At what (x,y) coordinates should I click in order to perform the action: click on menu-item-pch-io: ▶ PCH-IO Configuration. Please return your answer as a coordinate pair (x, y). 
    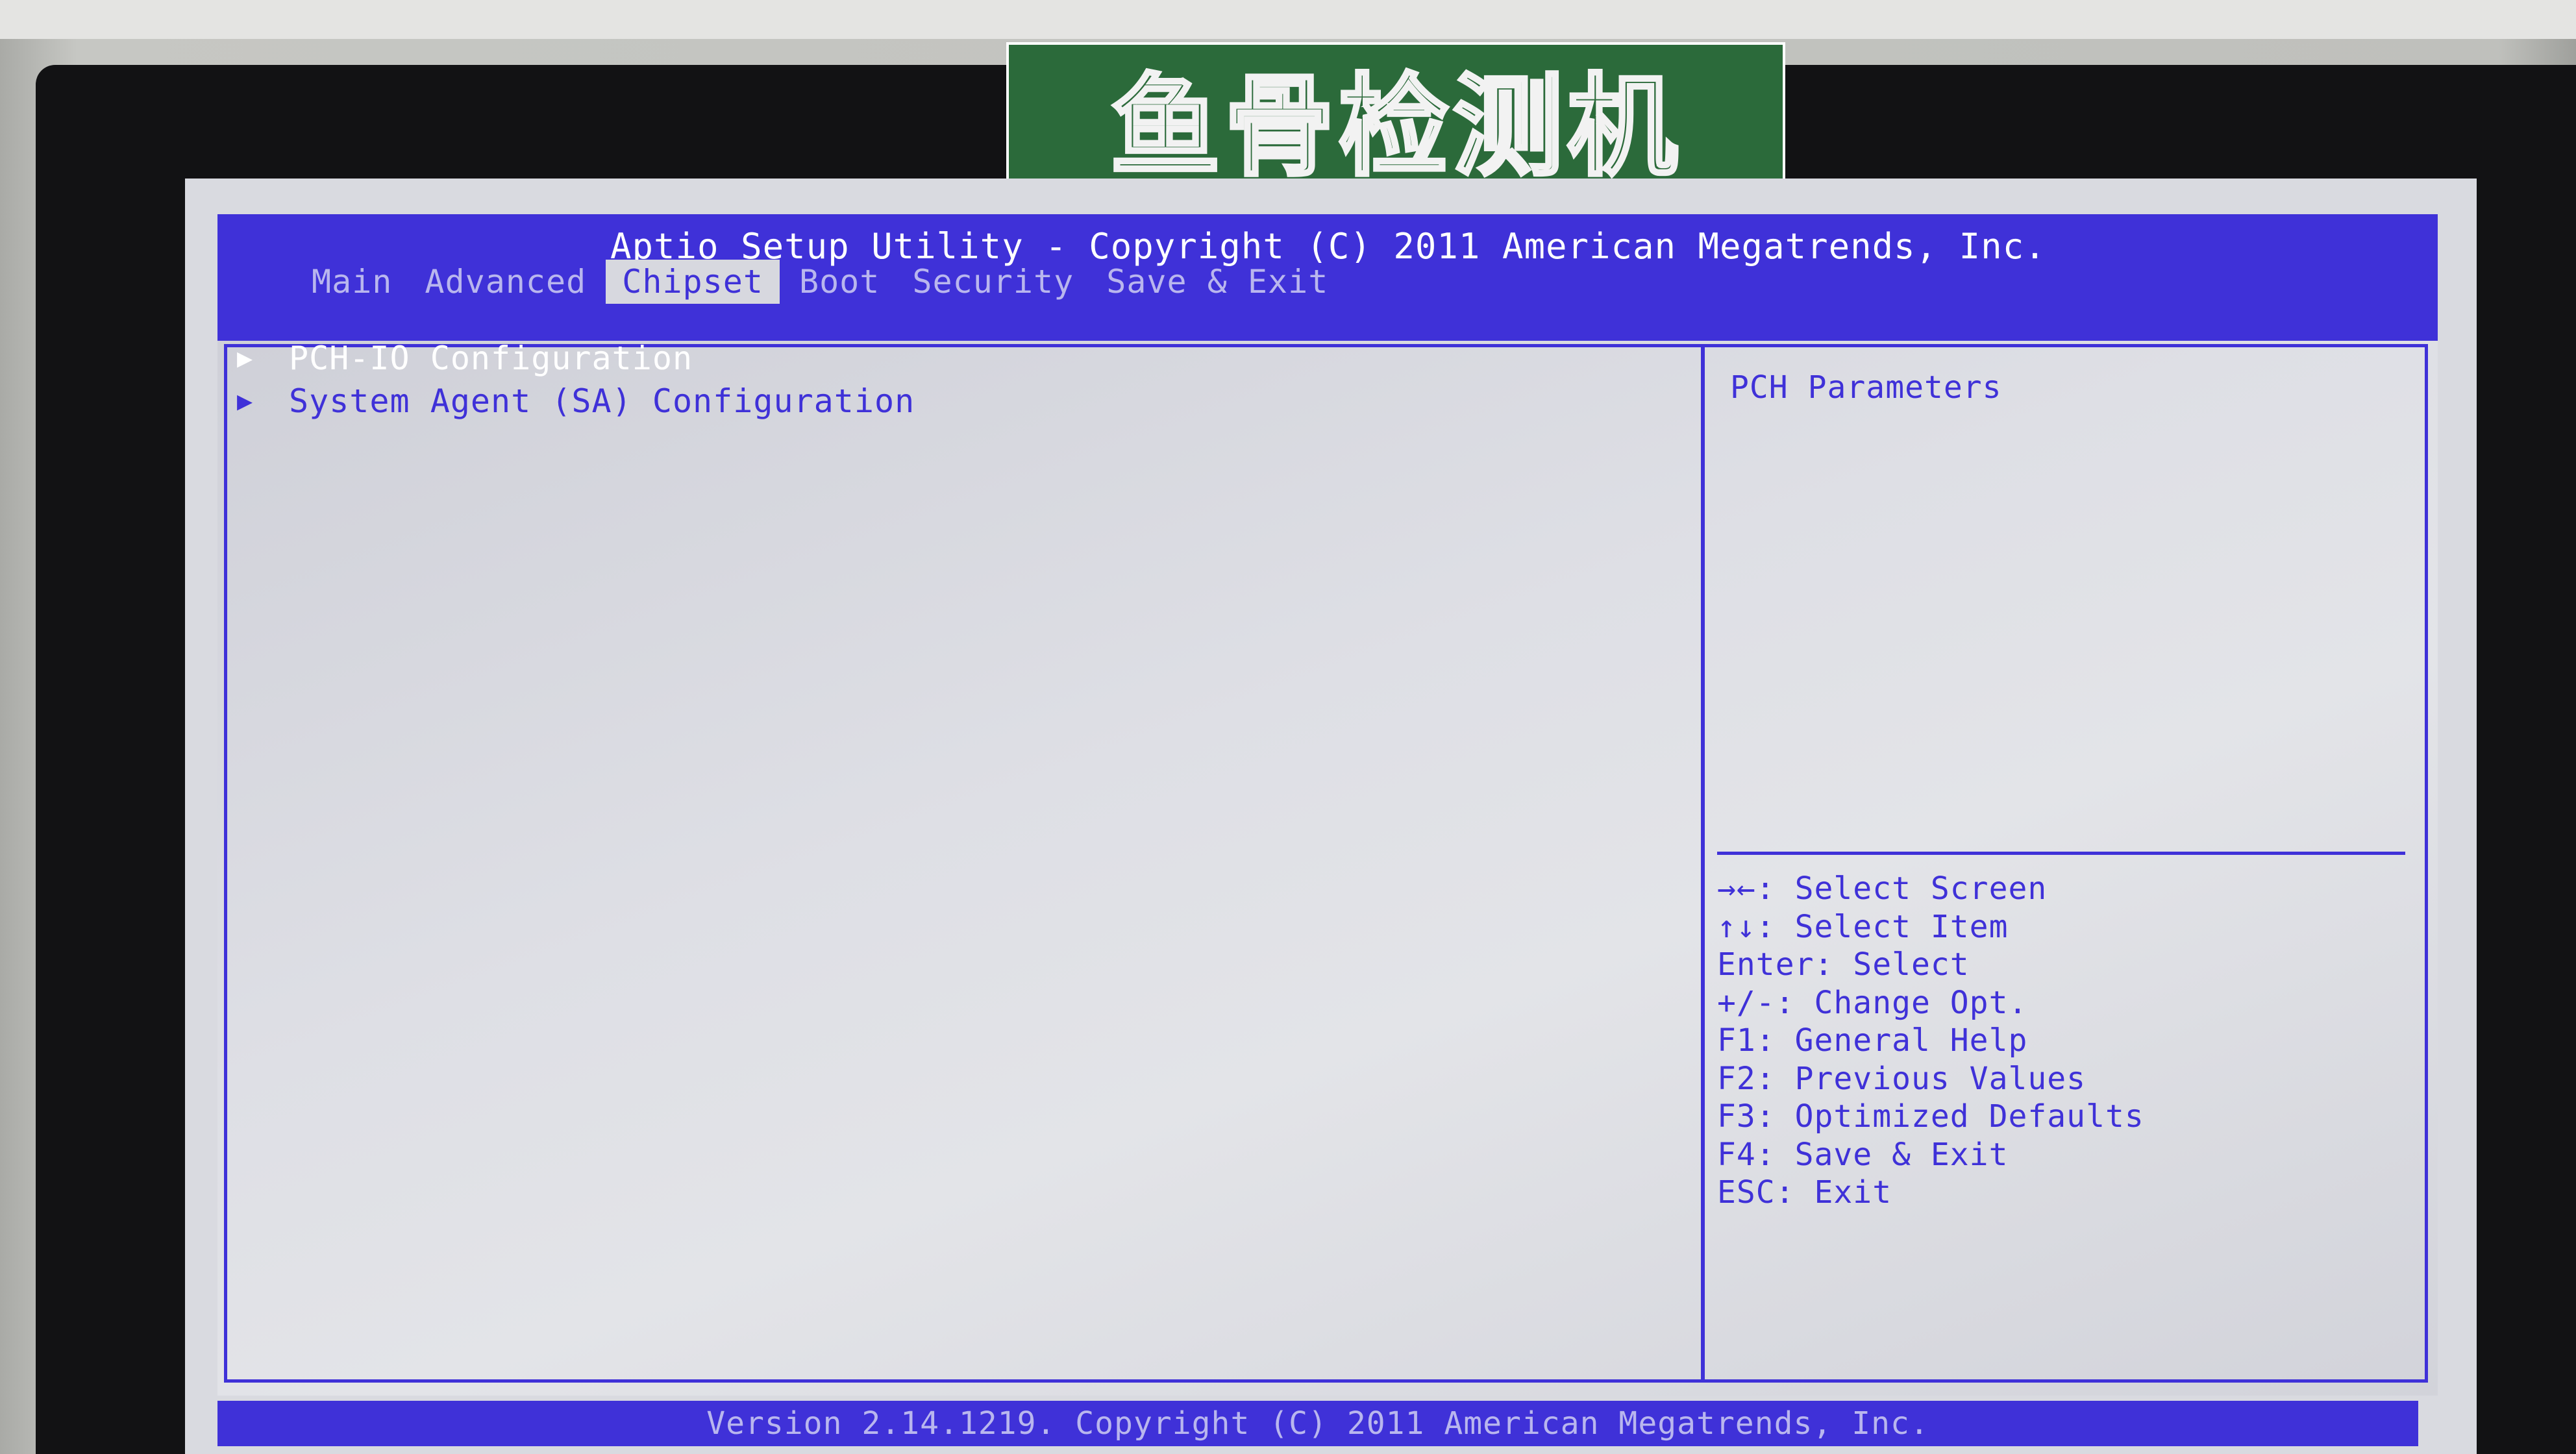
    Looking at the image, I should click on (465, 358).